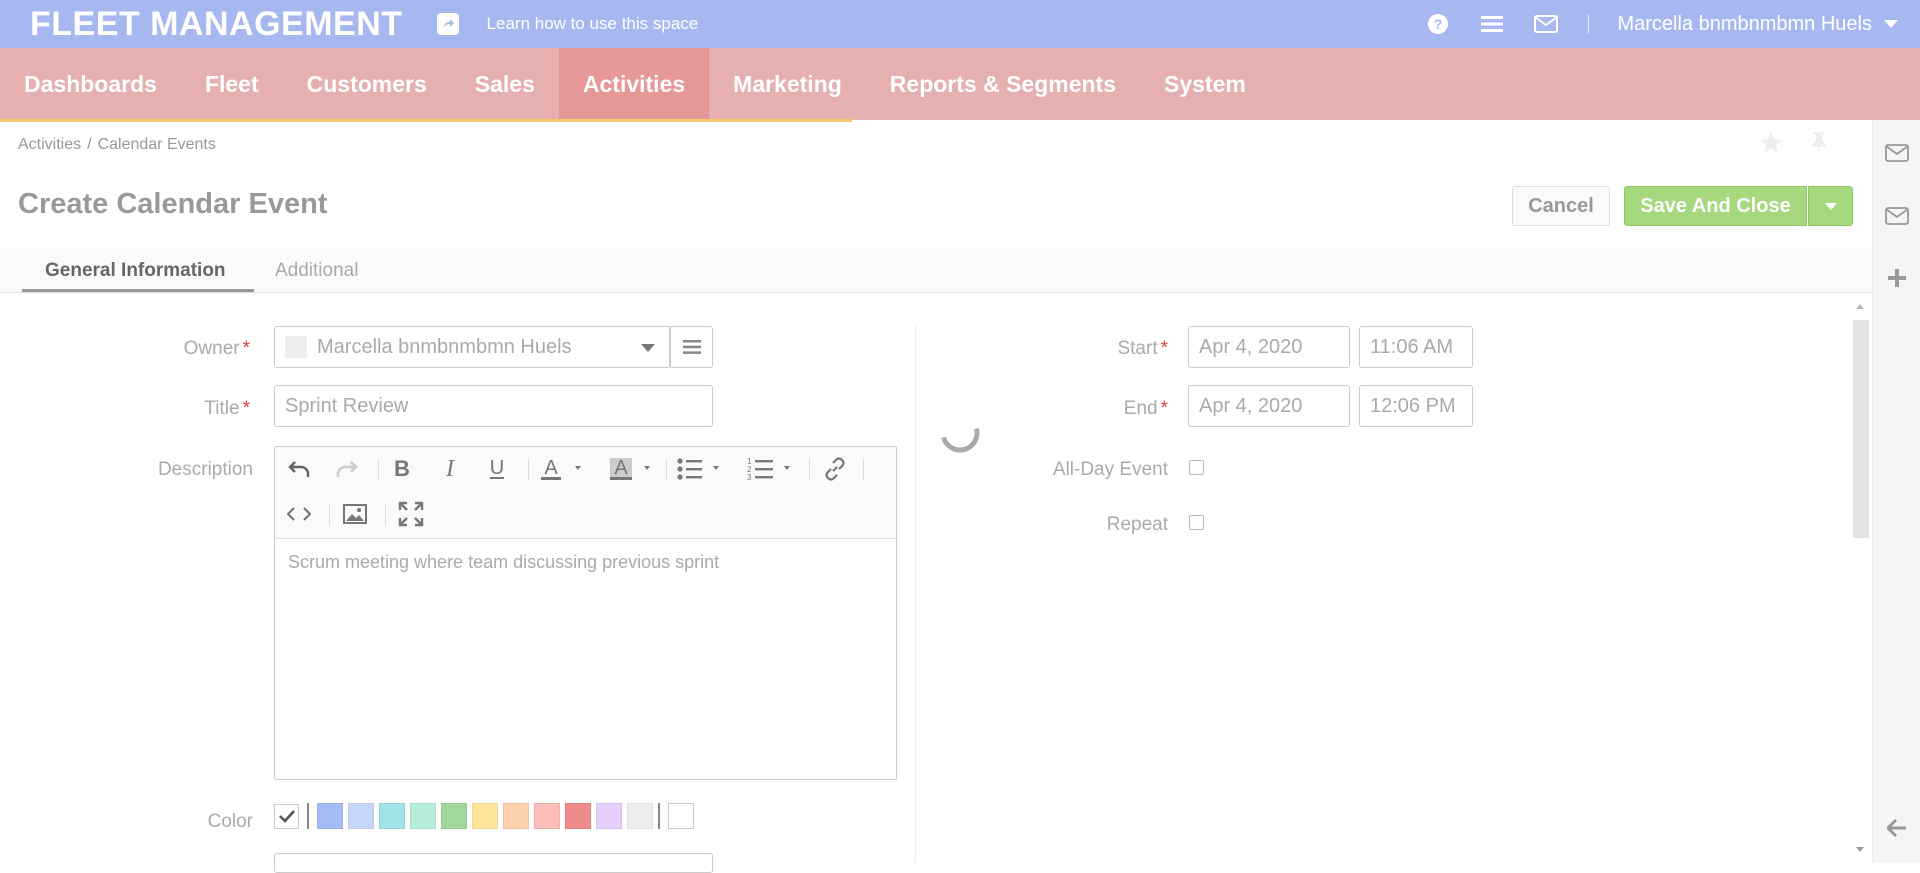 The width and height of the screenshot is (1920, 873). Describe the element at coordinates (497, 469) in the screenshot. I see `underline-icon: U` at that location.